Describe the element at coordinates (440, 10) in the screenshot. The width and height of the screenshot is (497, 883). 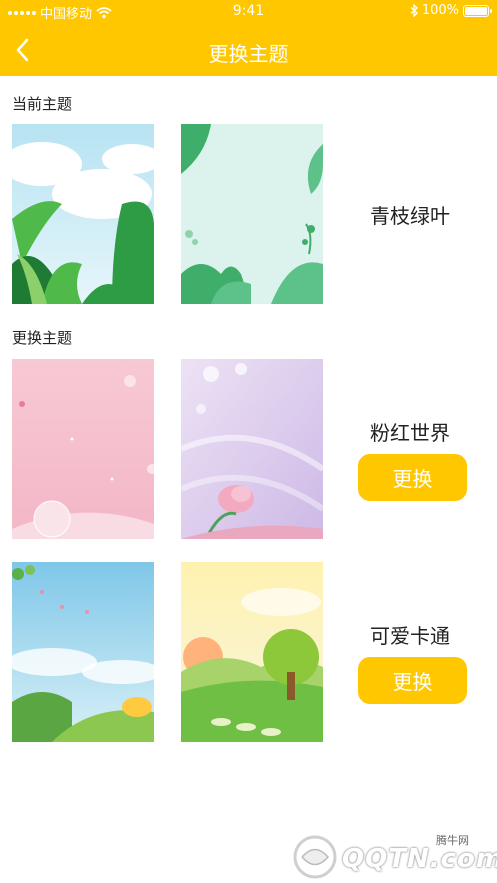
I see `battery-percent: 100%` at that location.